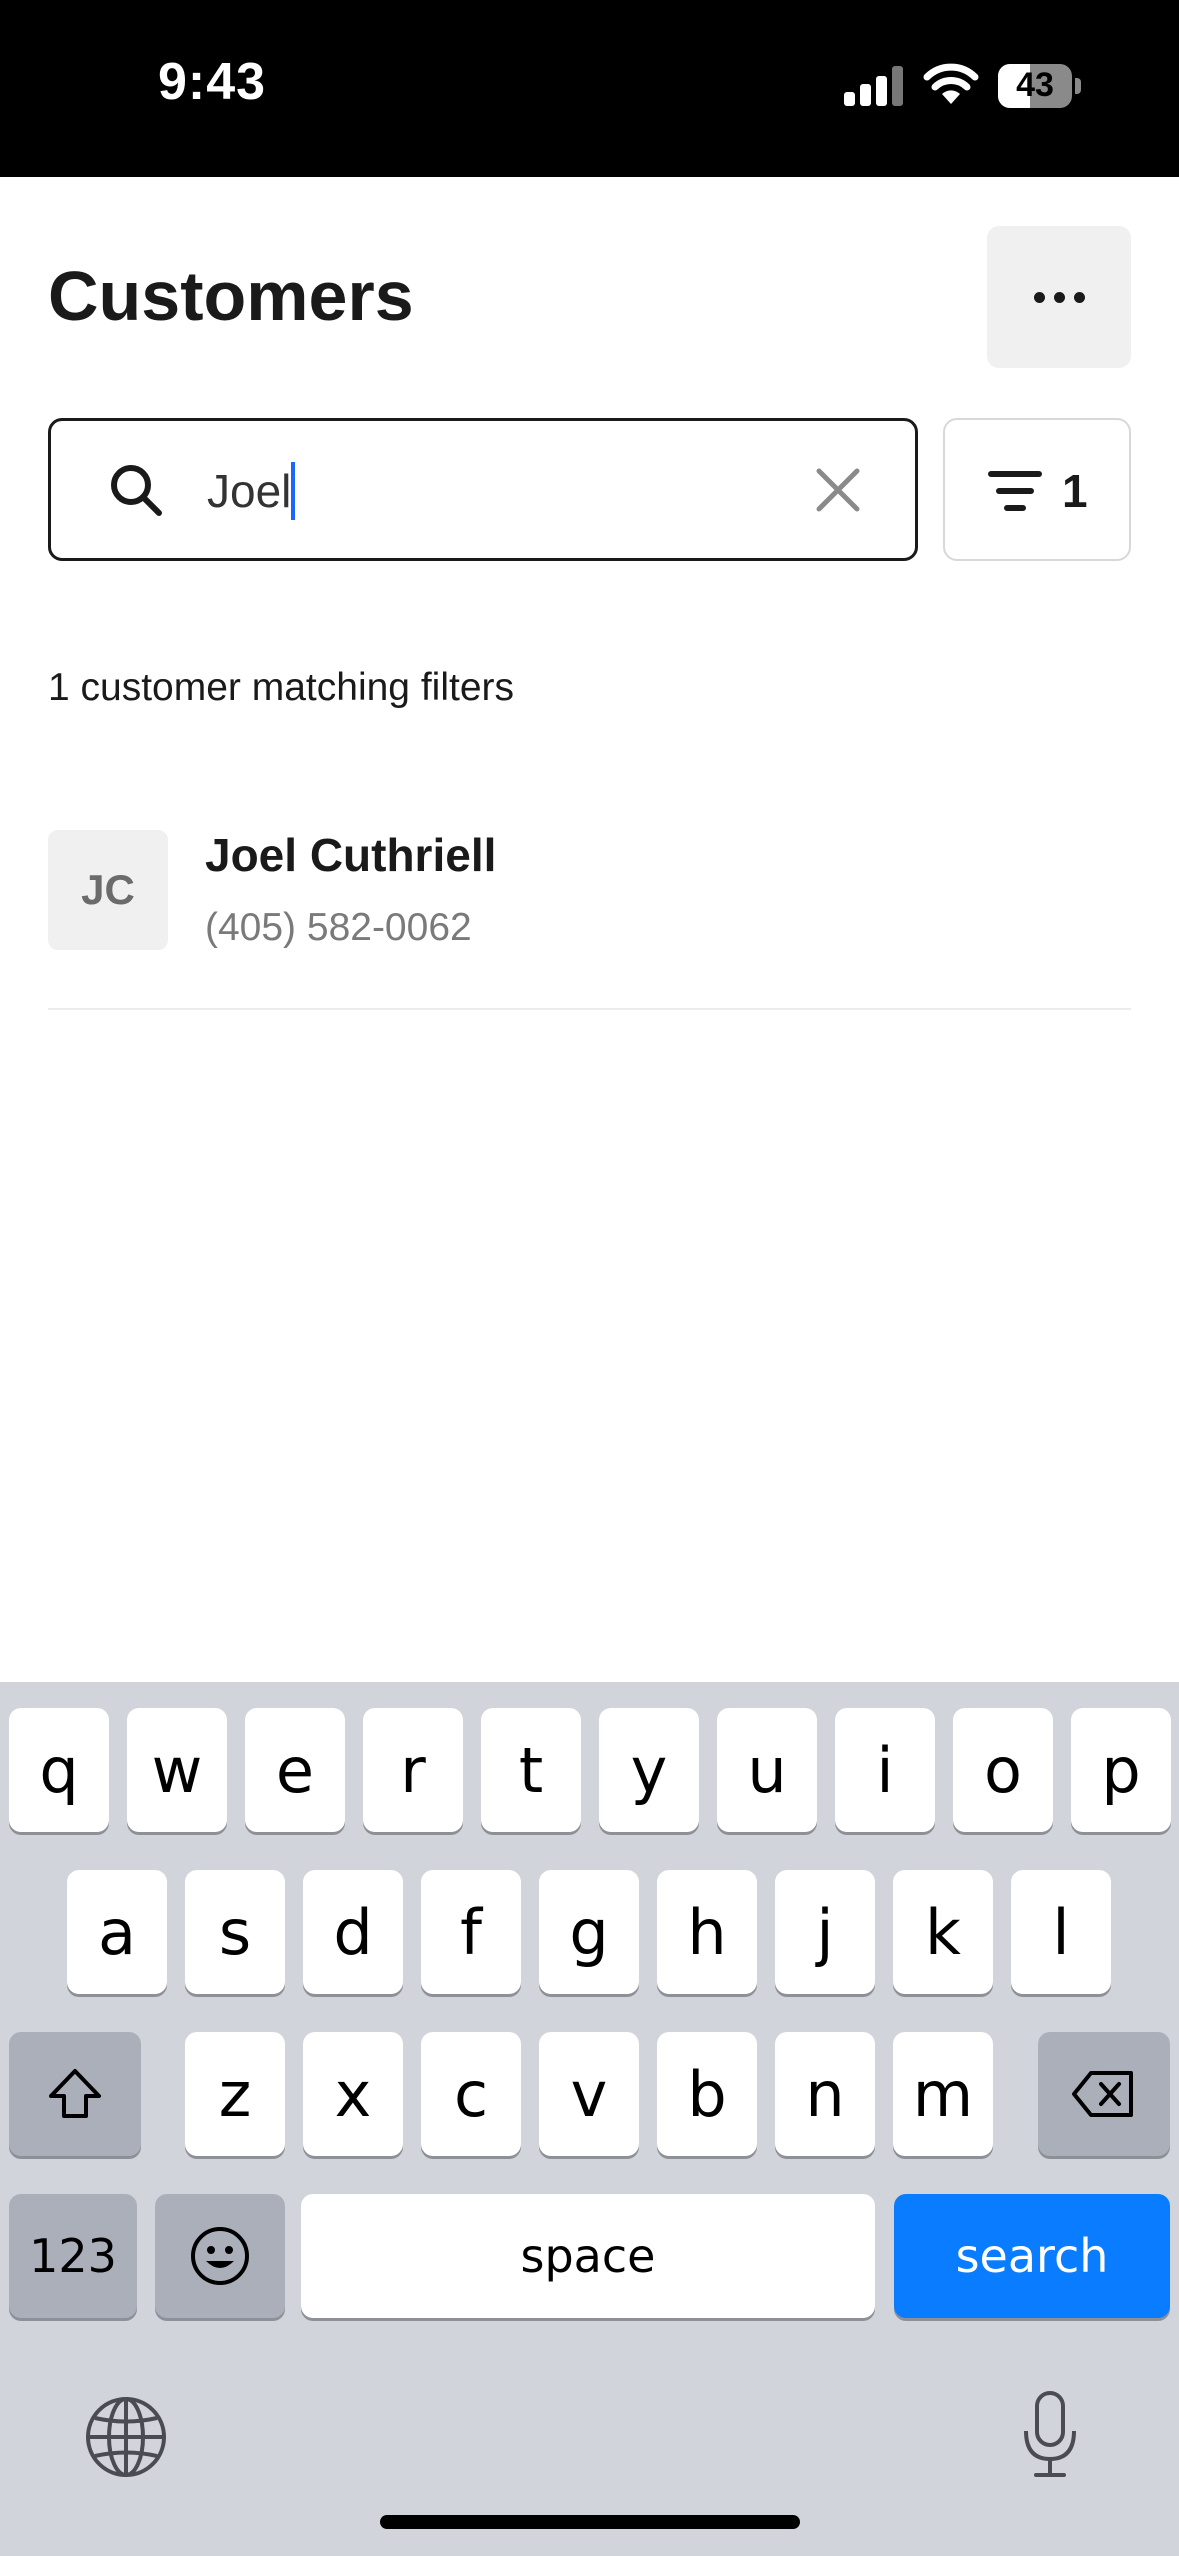 Image resolution: width=1179 pixels, height=2556 pixels. Describe the element at coordinates (588, 2256) in the screenshot. I see `space-key: space` at that location.